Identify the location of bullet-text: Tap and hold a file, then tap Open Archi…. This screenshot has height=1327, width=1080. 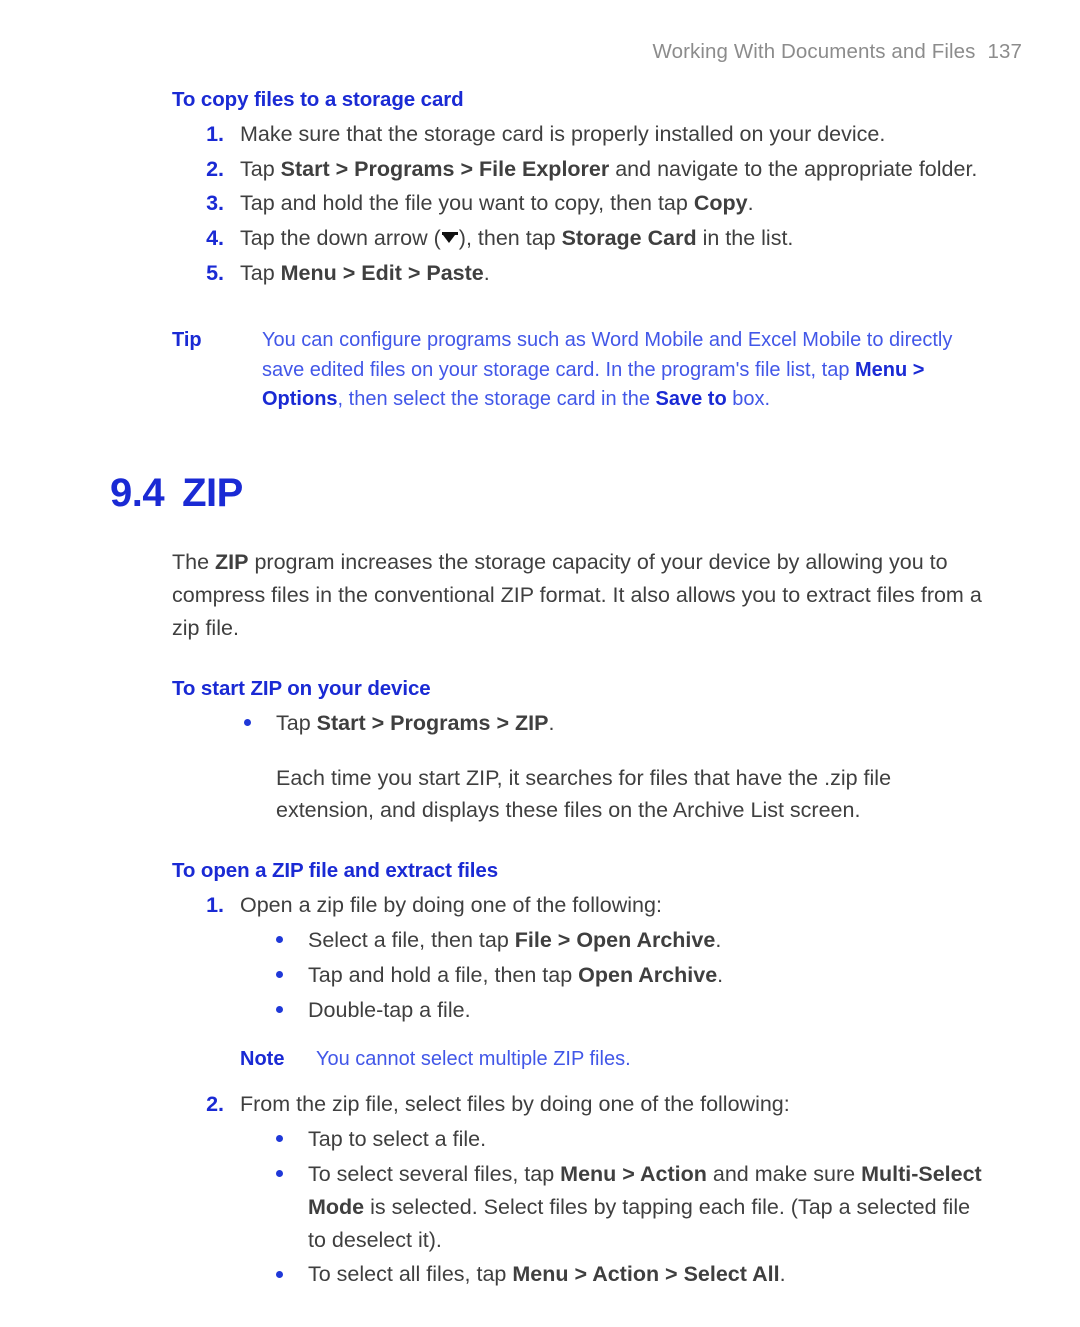
(516, 974).